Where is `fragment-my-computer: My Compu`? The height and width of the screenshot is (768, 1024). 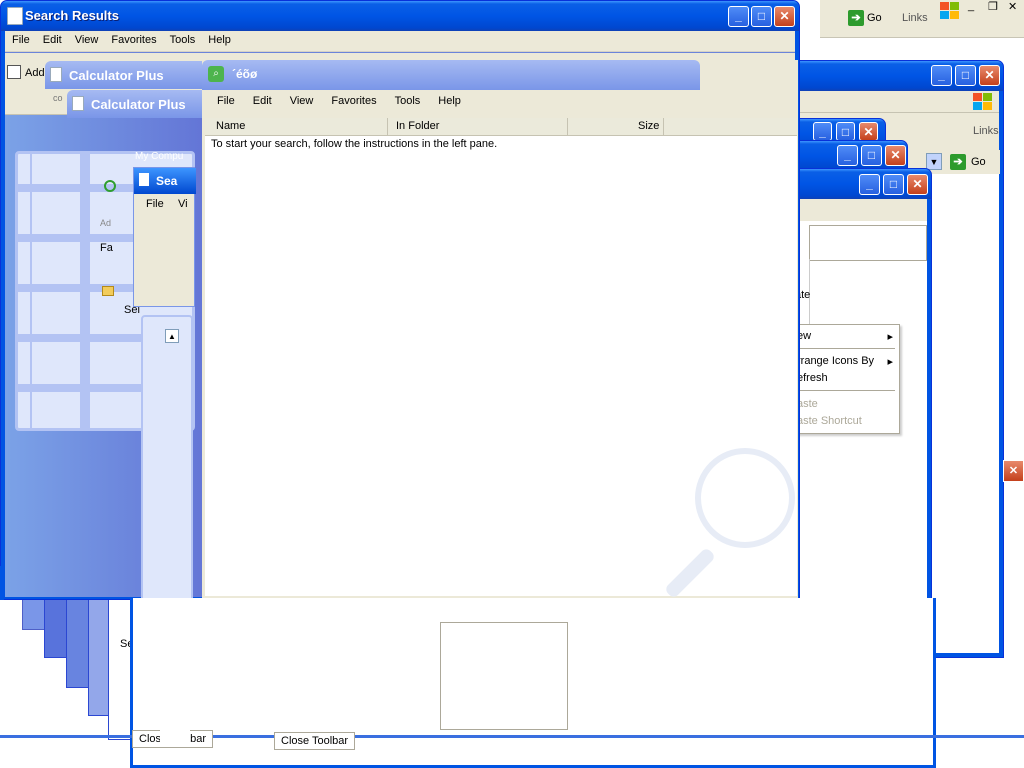
fragment-my-computer: My Compu is located at coordinates (159, 156).